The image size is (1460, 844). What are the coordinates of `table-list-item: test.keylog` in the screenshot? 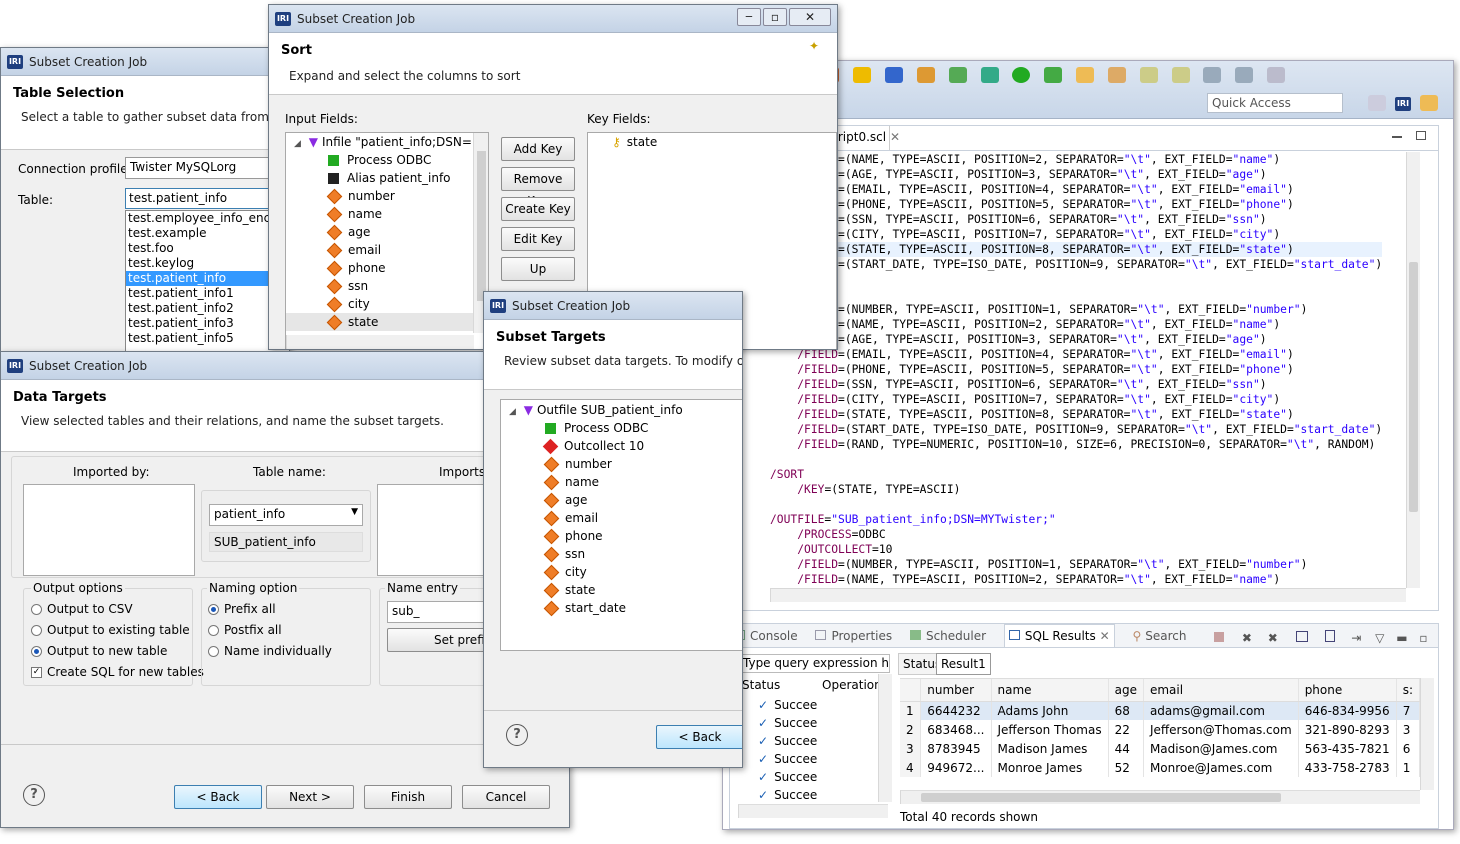 It's located at (207, 263).